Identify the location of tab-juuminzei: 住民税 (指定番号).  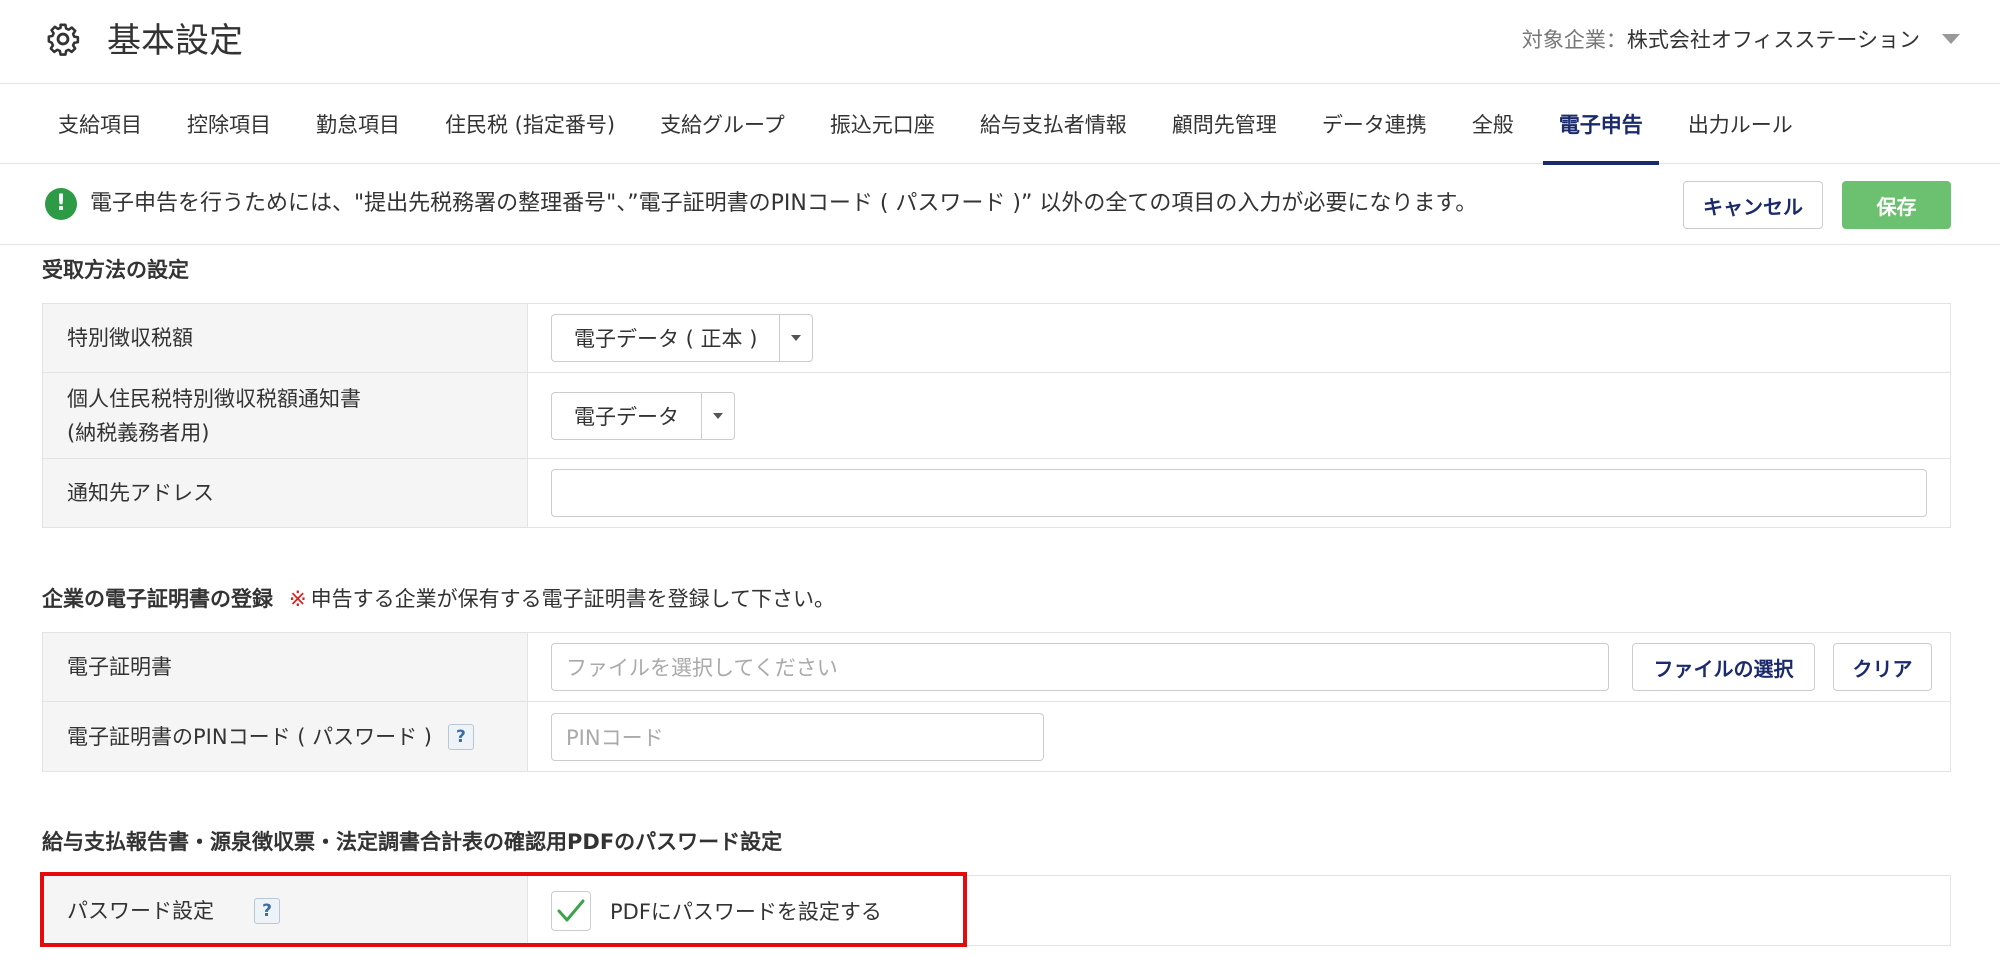
(530, 124).